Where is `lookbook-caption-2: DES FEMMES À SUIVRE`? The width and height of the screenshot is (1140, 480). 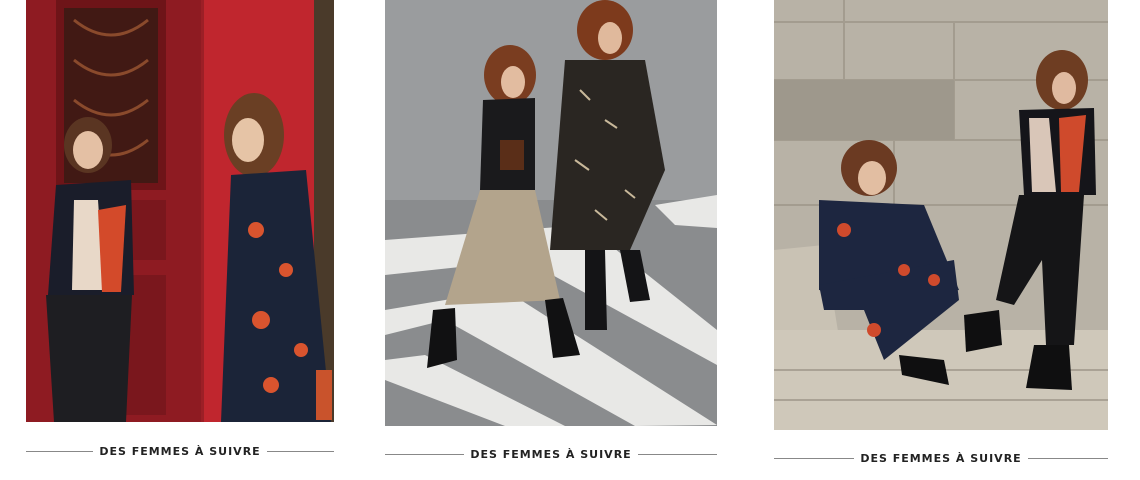
lookbook-caption-2: DES FEMMES À SUIVRE is located at coordinates (551, 454).